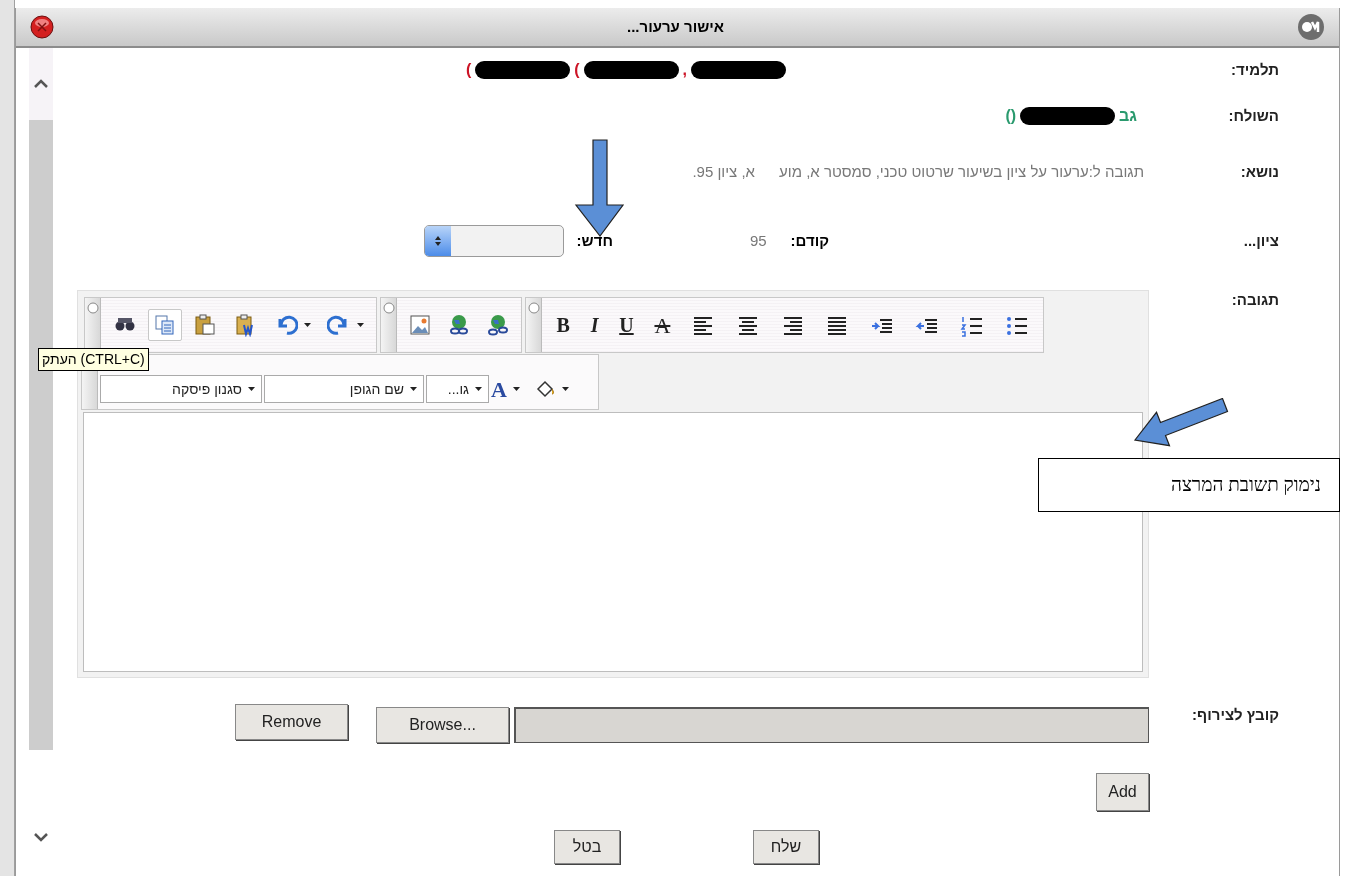  What do you see at coordinates (594, 240) in the screenshot?
I see `field-label: חדש:` at bounding box center [594, 240].